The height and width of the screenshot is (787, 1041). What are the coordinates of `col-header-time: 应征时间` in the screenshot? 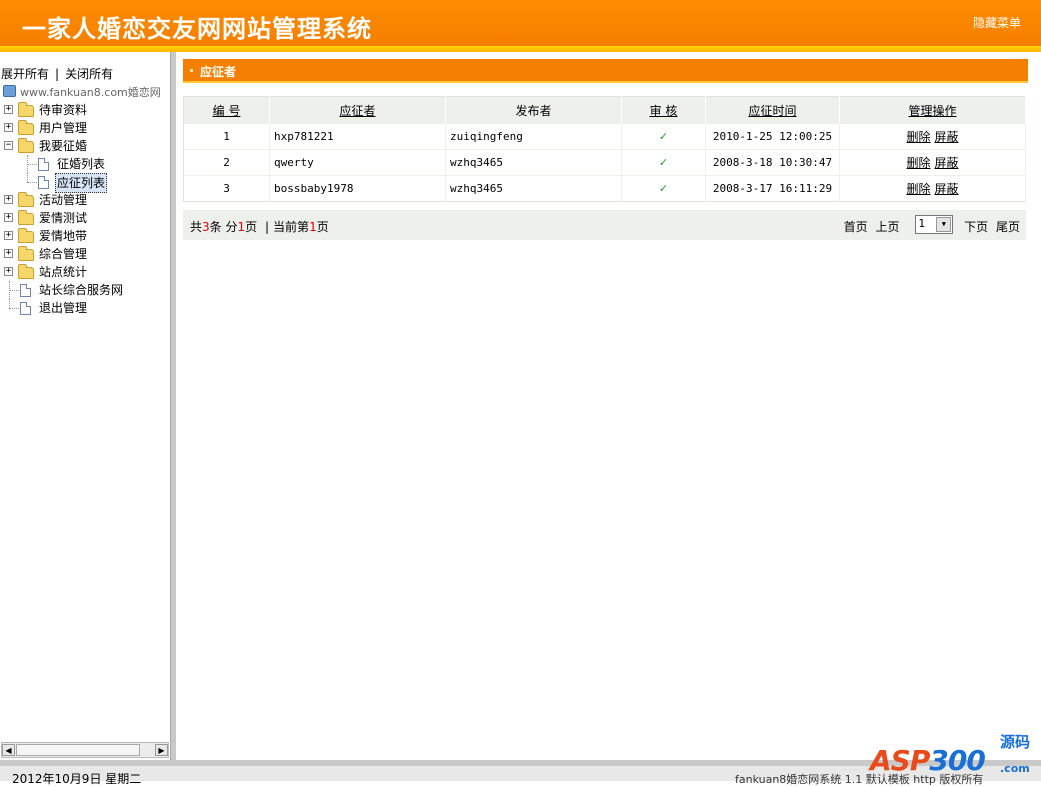 It's located at (772, 110).